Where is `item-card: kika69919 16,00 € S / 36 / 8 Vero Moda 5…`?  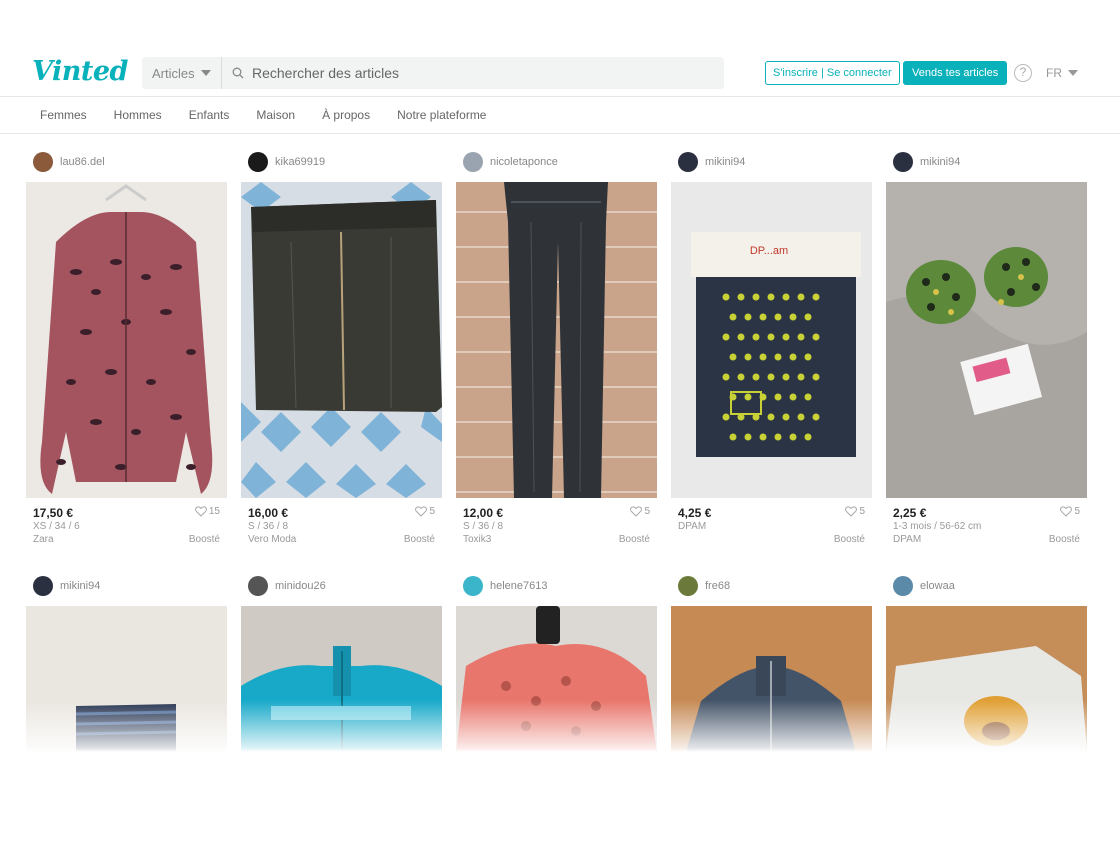
item-card: kika69919 16,00 € S / 36 / 8 Vero Moda 5… is located at coordinates (341, 351).